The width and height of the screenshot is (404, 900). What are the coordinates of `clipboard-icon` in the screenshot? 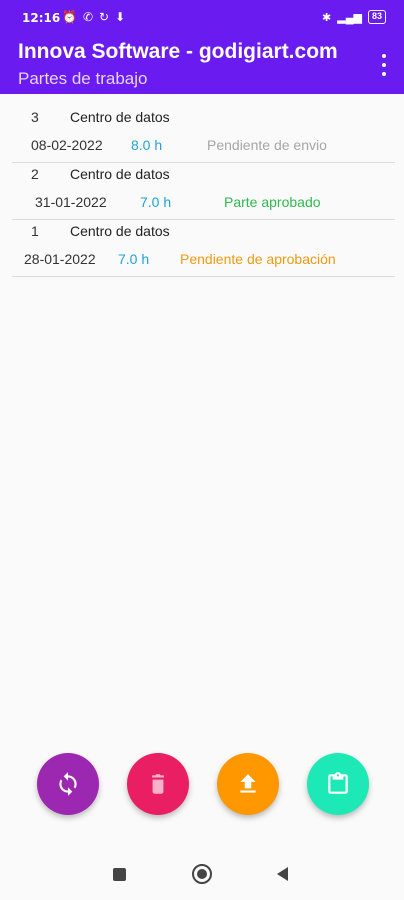 It's located at (338, 783).